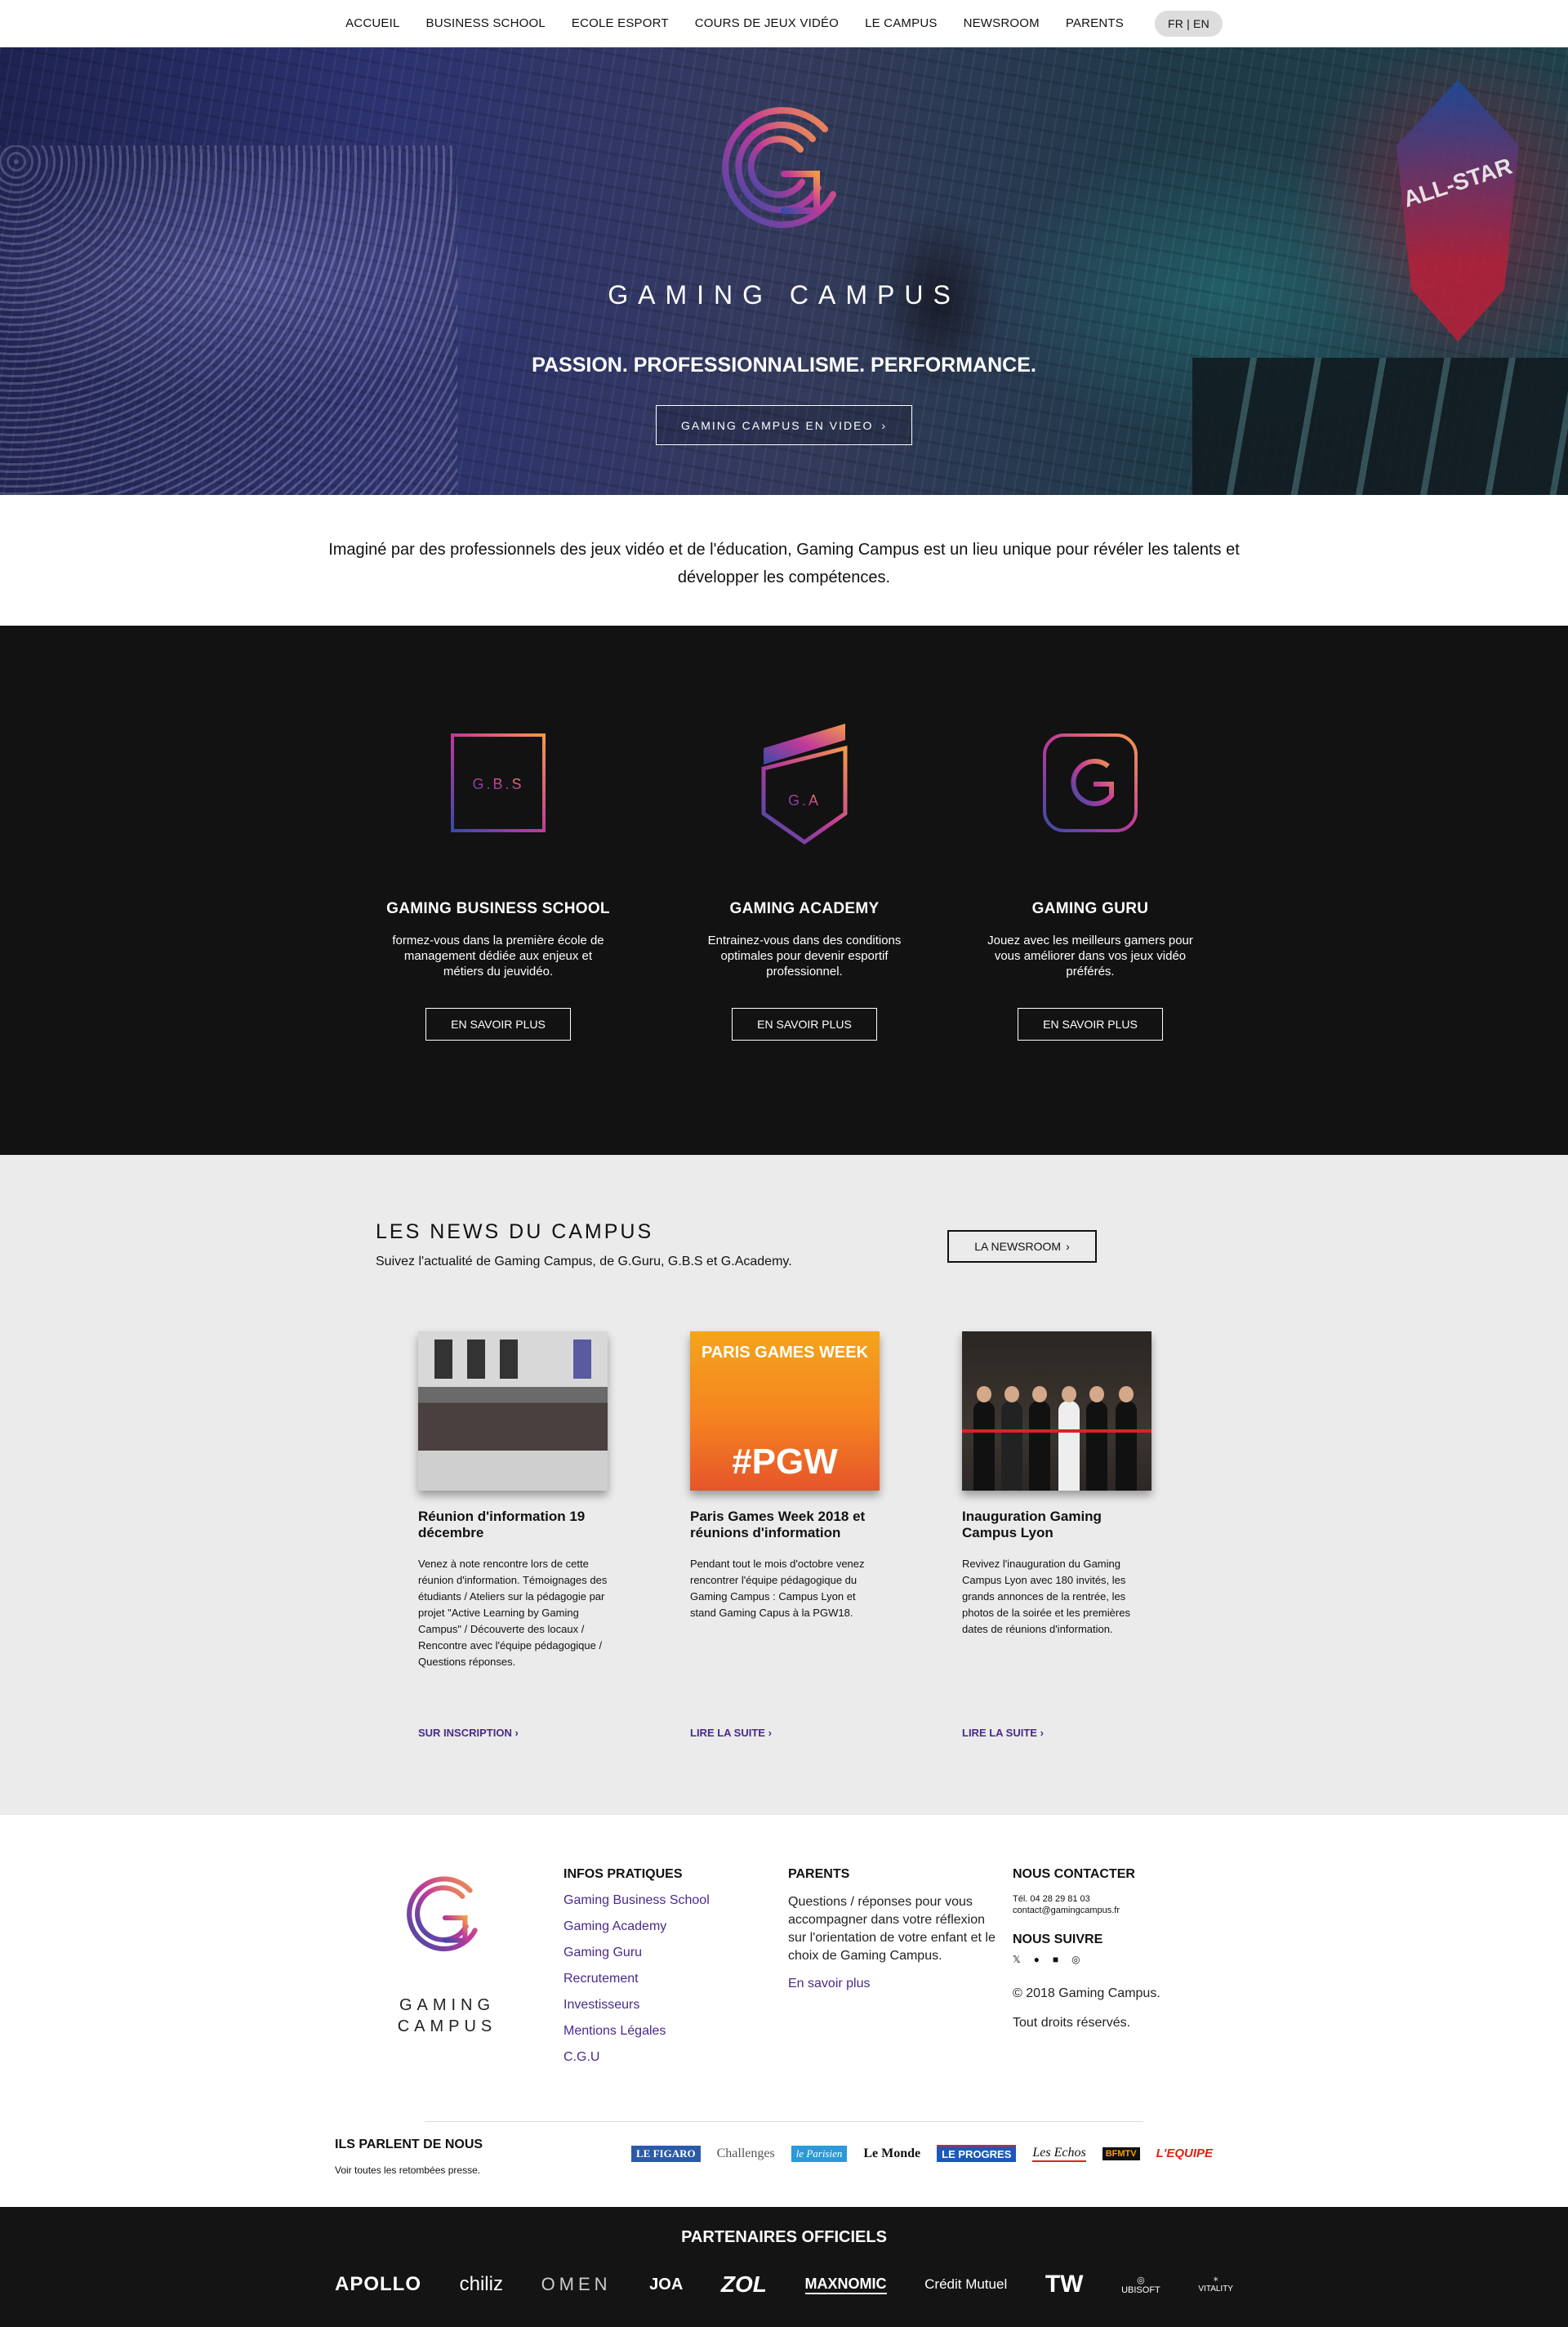 Image resolution: width=1568 pixels, height=2327 pixels. I want to click on footer-gaming-campus-logo-icon, so click(445, 1915).